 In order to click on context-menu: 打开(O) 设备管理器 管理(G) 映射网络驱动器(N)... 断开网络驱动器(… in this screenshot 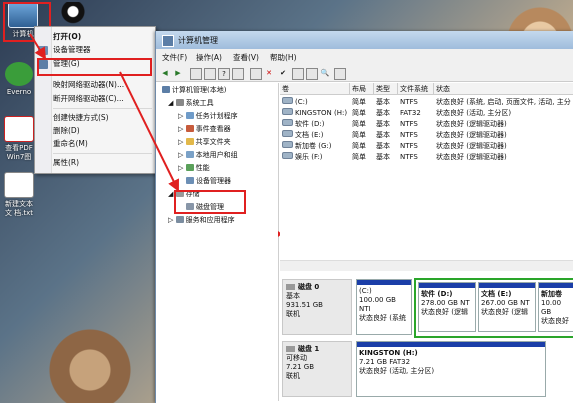, I will do `click(95, 100)`.